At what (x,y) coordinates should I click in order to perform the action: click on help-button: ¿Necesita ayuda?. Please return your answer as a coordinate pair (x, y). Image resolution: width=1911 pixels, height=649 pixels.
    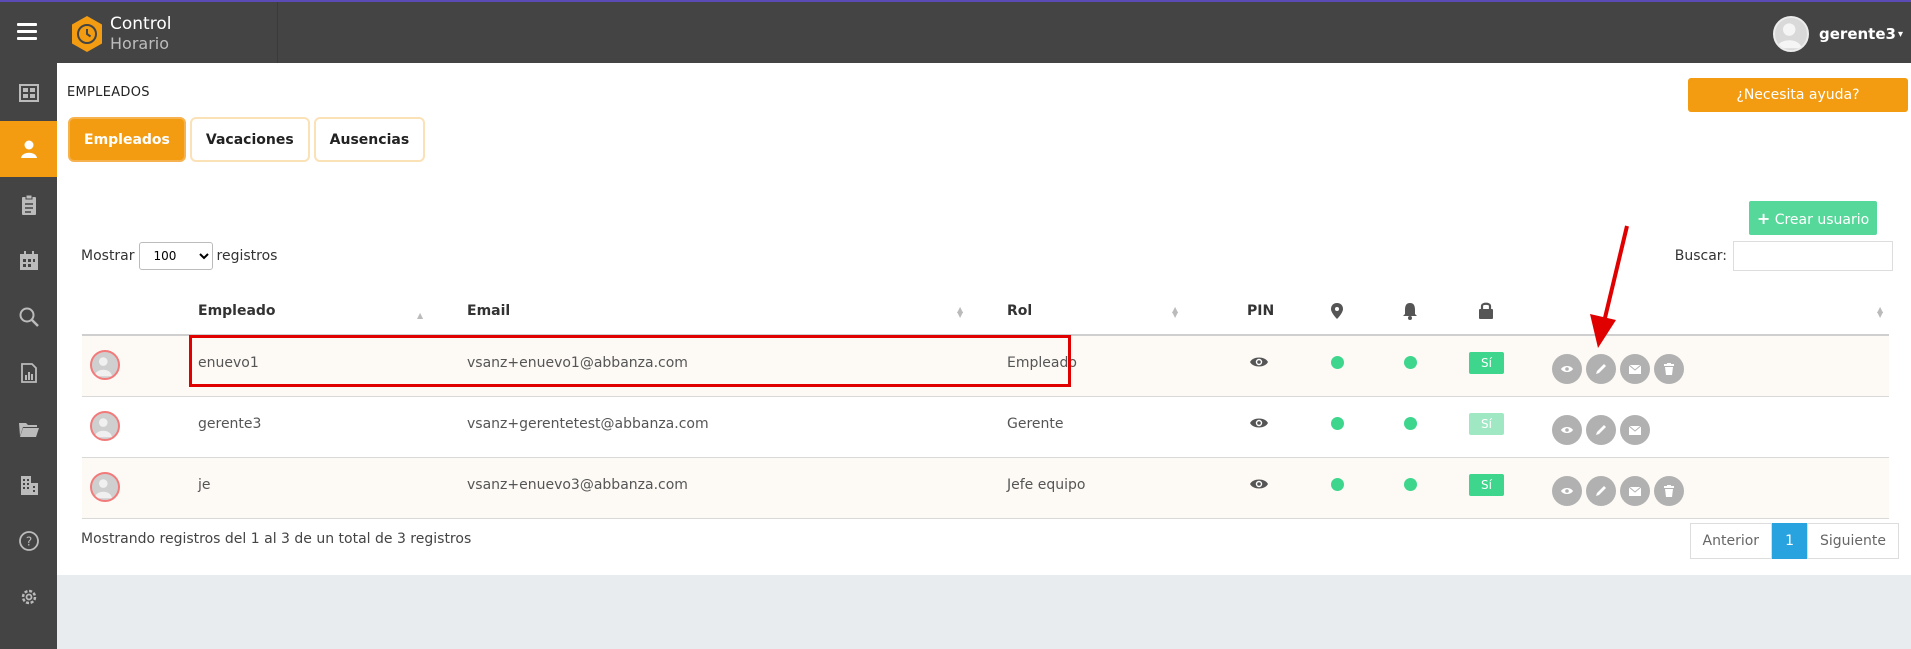
    Looking at the image, I should click on (1798, 95).